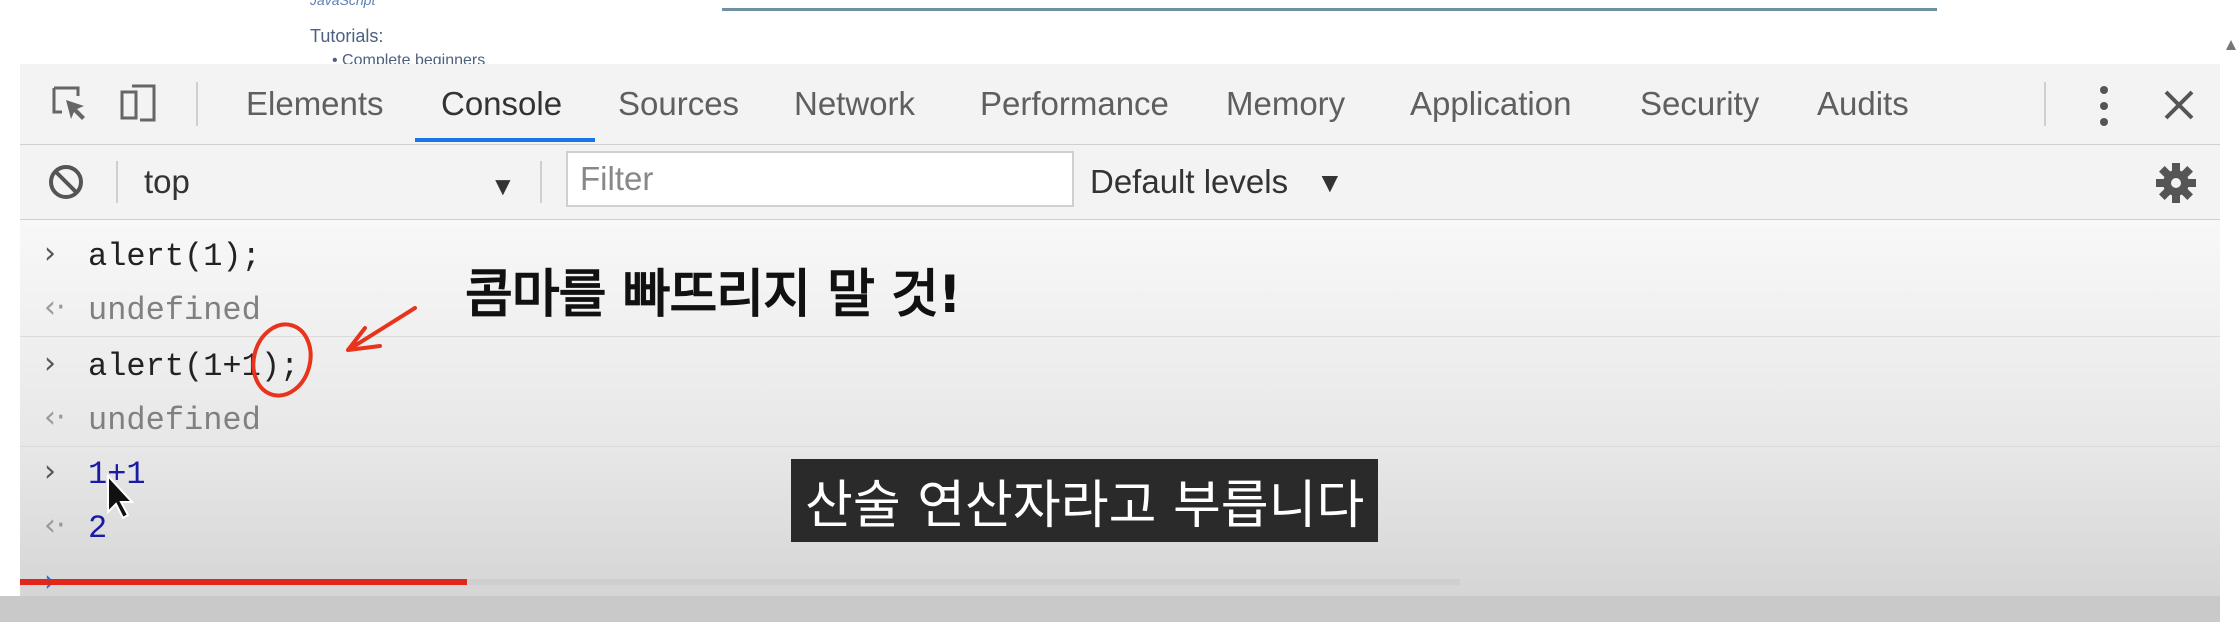 Image resolution: width=2240 pixels, height=622 pixels. Describe the element at coordinates (505, 140) in the screenshot. I see `active-tab-indicator` at that location.